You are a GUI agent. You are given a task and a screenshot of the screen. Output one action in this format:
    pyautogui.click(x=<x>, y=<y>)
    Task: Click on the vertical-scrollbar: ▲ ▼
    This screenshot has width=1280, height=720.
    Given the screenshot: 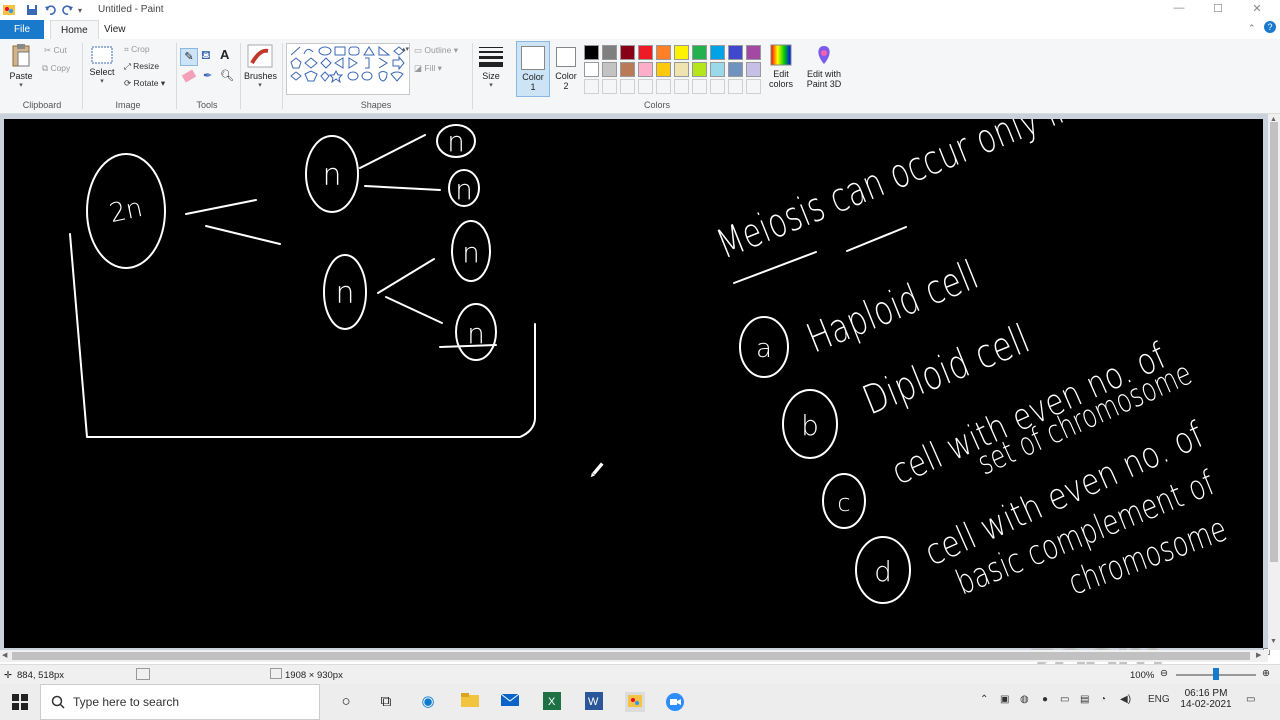 What is the action you would take?
    pyautogui.click(x=1274, y=382)
    